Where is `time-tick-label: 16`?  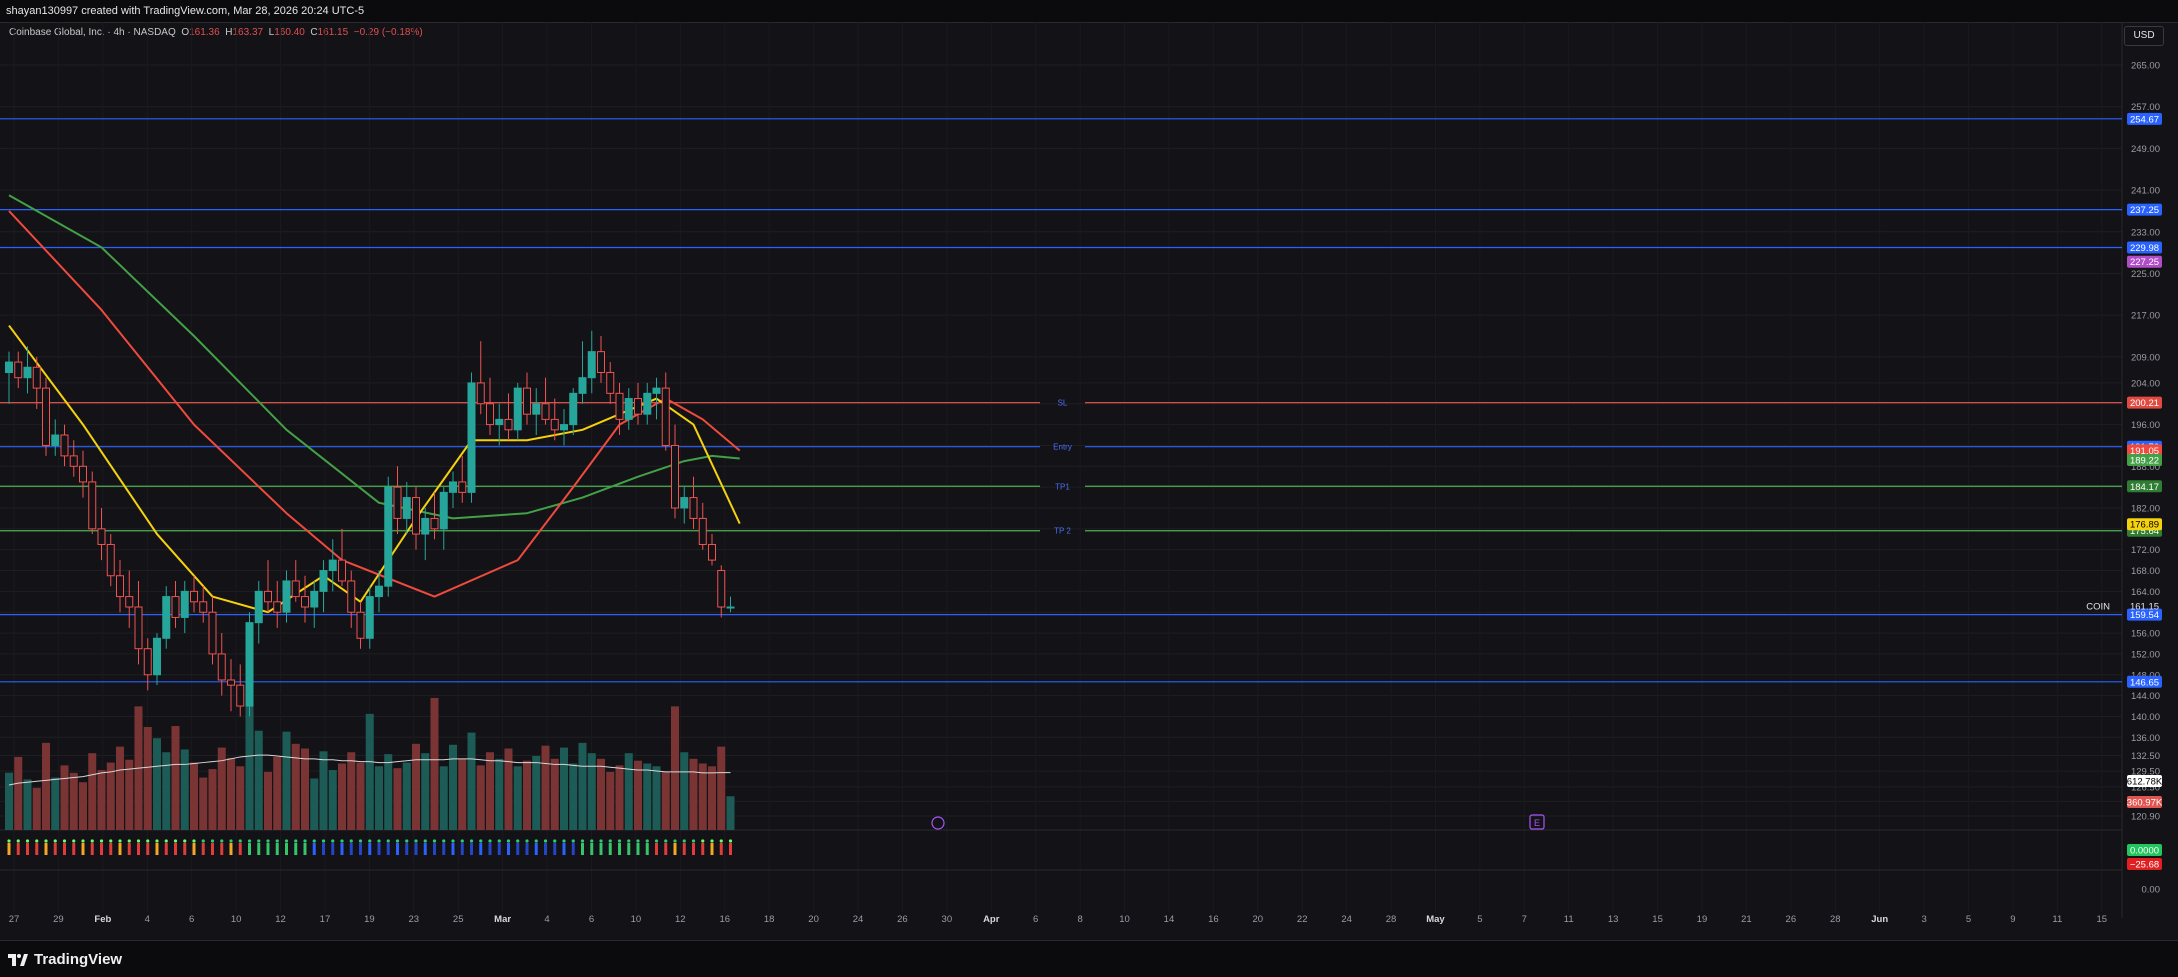 time-tick-label: 16 is located at coordinates (1213, 919).